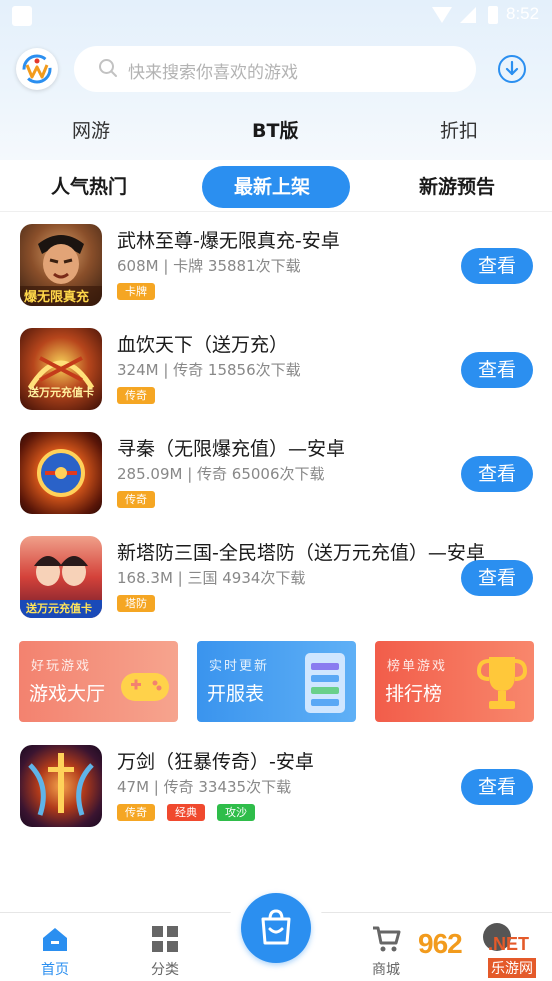 This screenshot has height=981, width=552. Describe the element at coordinates (108, 68) in the screenshot. I see `search-icon` at that location.